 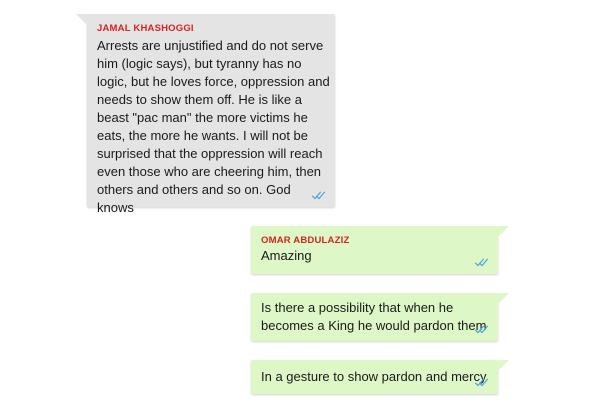 What do you see at coordinates (305, 240) in the screenshot?
I see `sender-name: OMAR ABDULAZIZ` at bounding box center [305, 240].